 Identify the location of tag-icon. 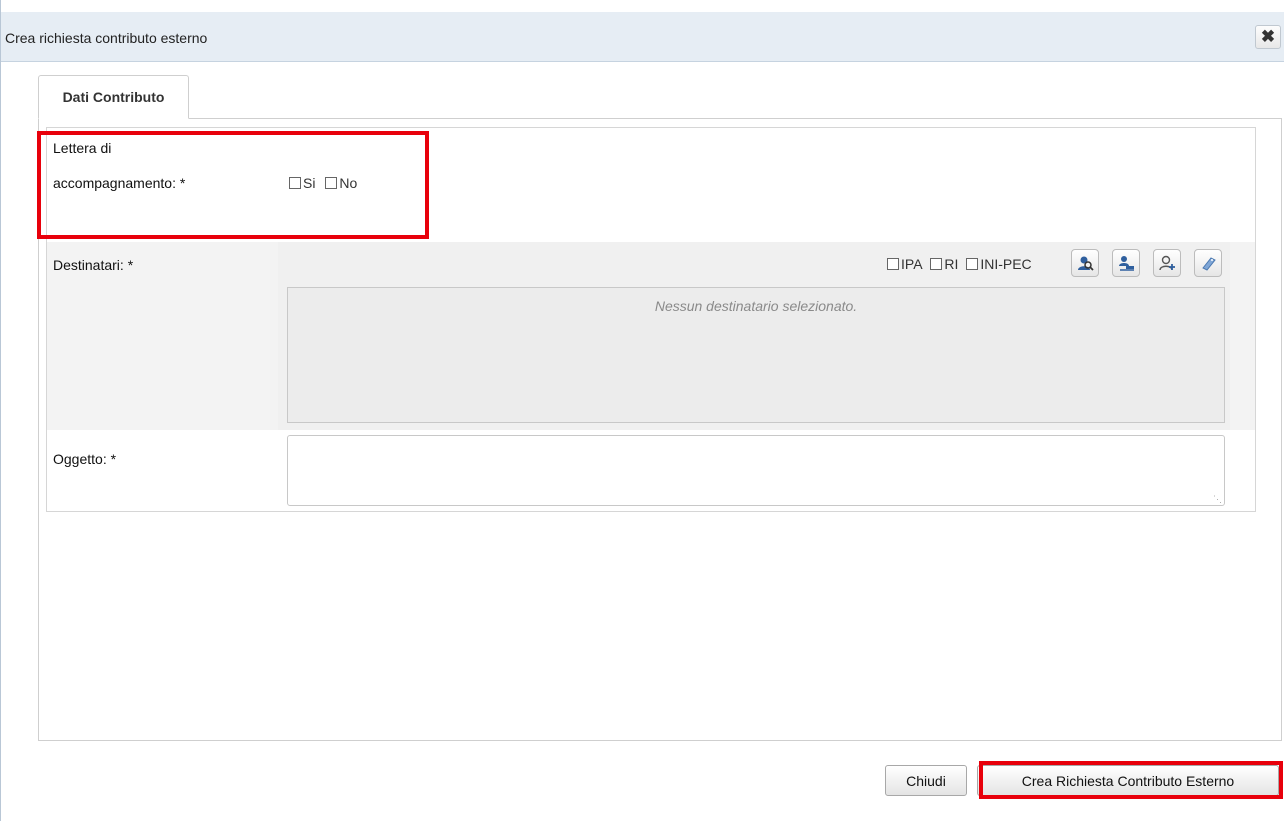
(1209, 264).